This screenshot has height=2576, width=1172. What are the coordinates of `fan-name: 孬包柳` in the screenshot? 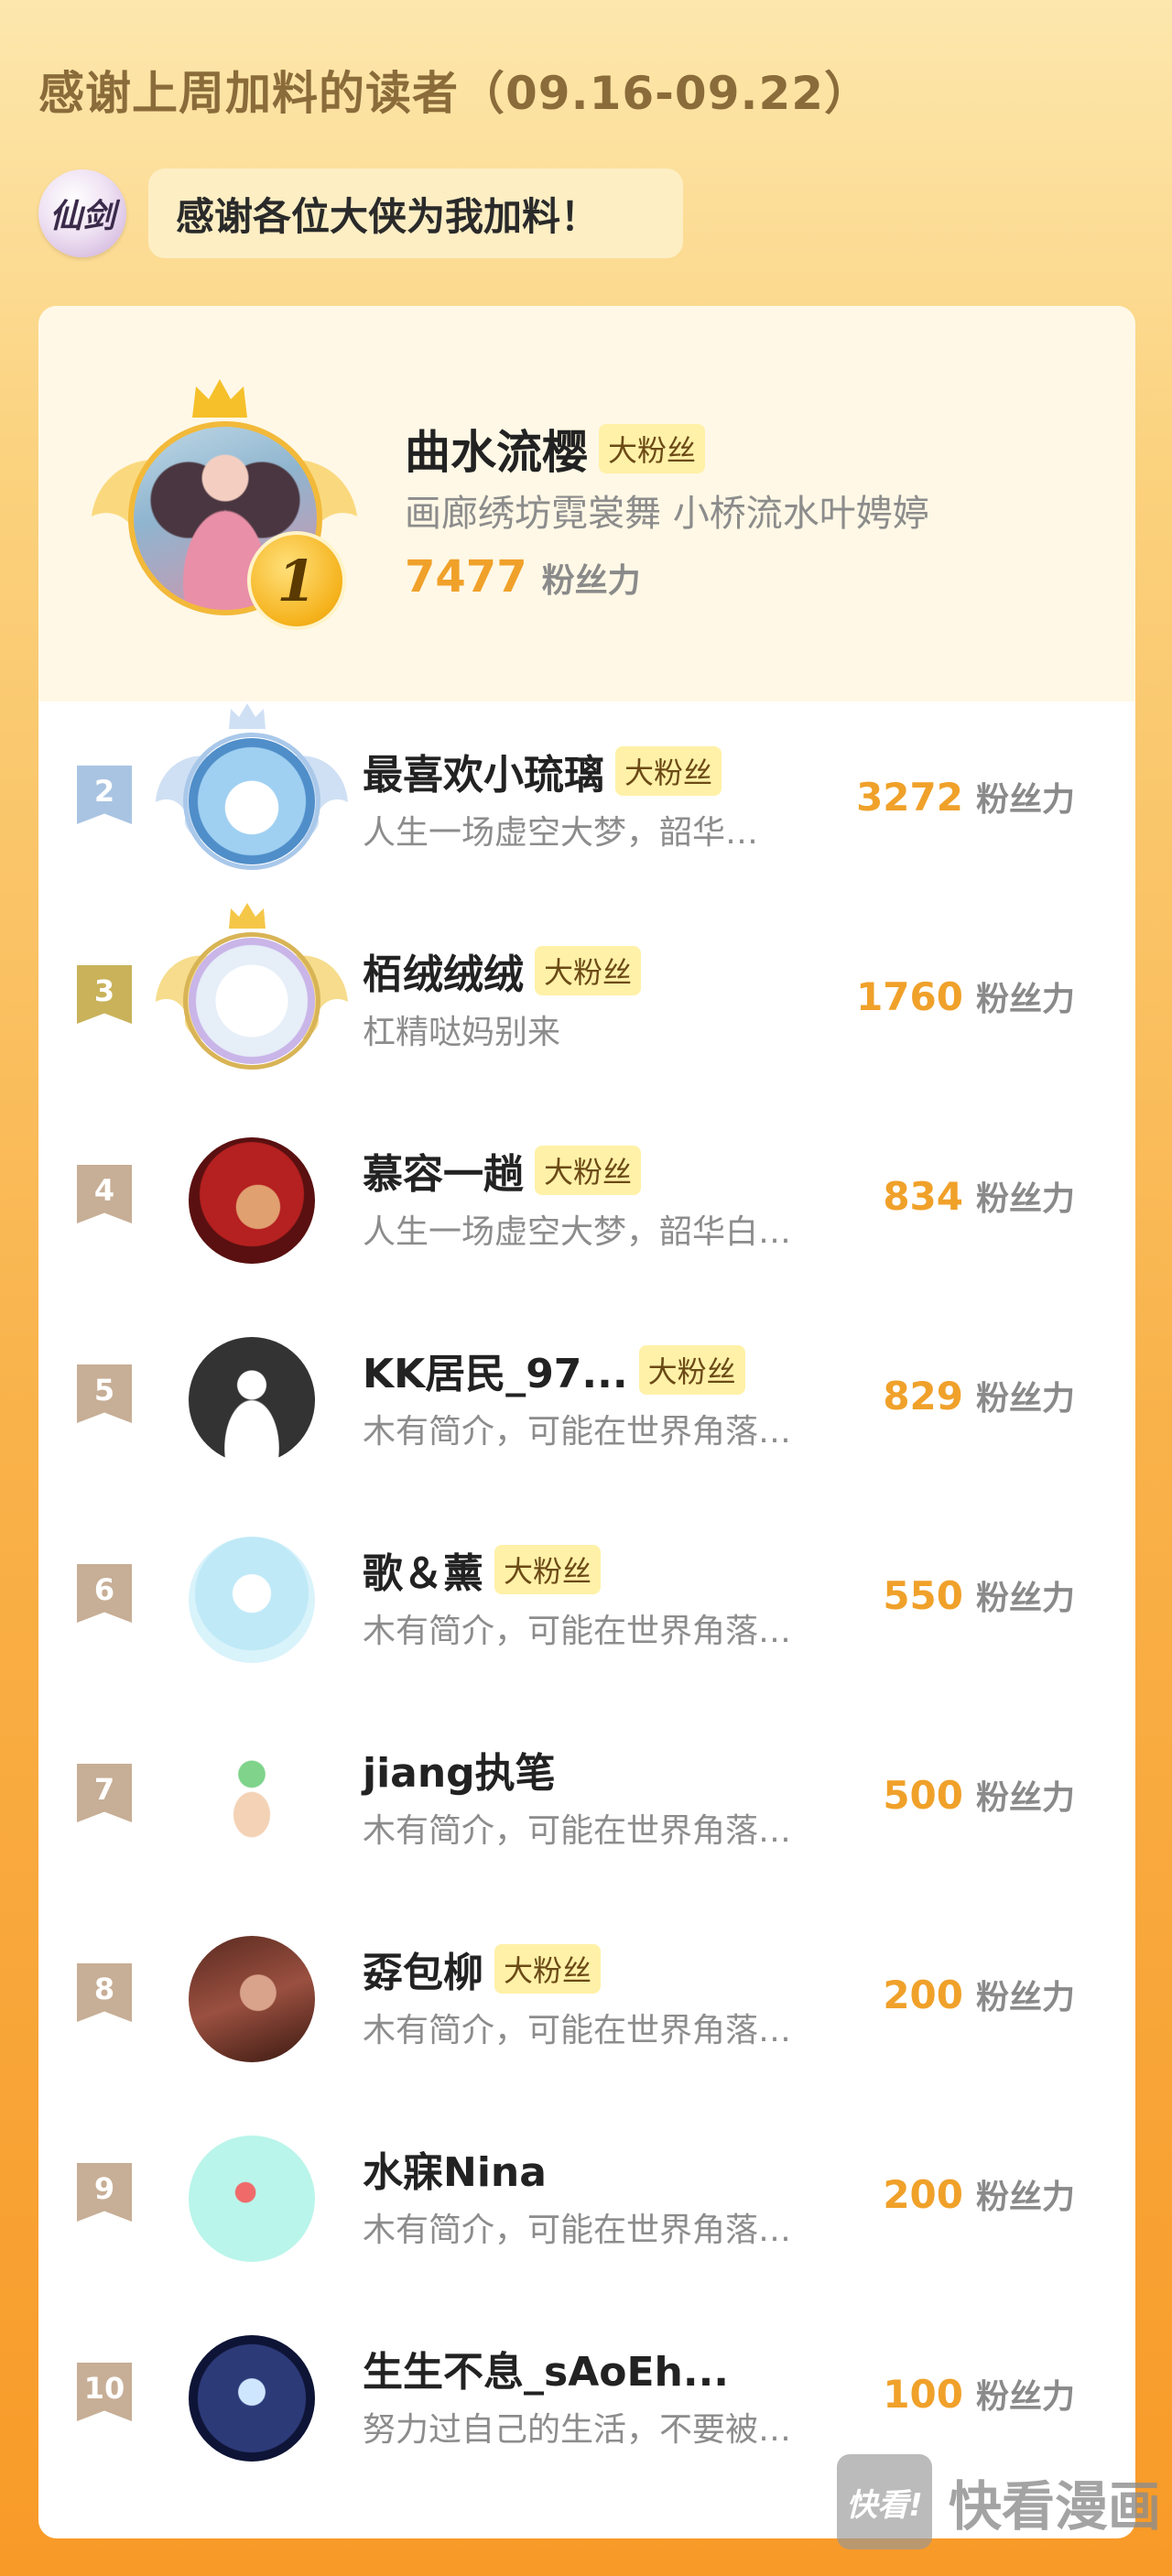 It's located at (423, 1969).